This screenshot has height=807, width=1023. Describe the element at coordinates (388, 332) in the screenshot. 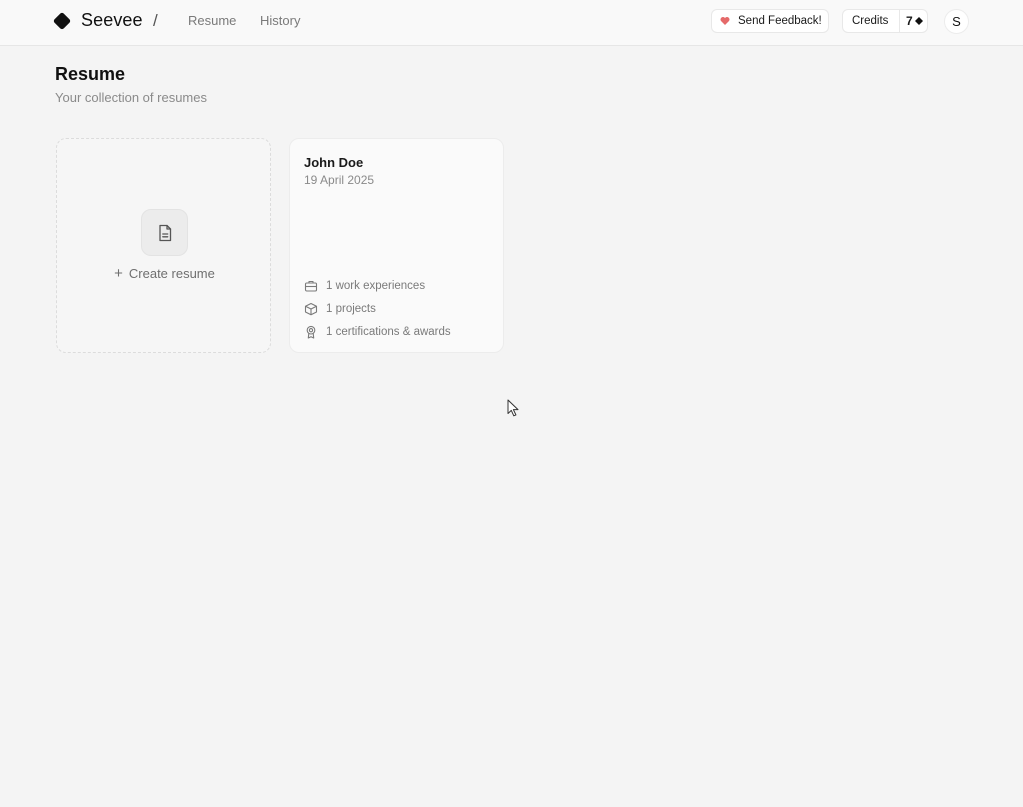

I see `resume-stat-certifications-text: 1 certifications & awards` at that location.